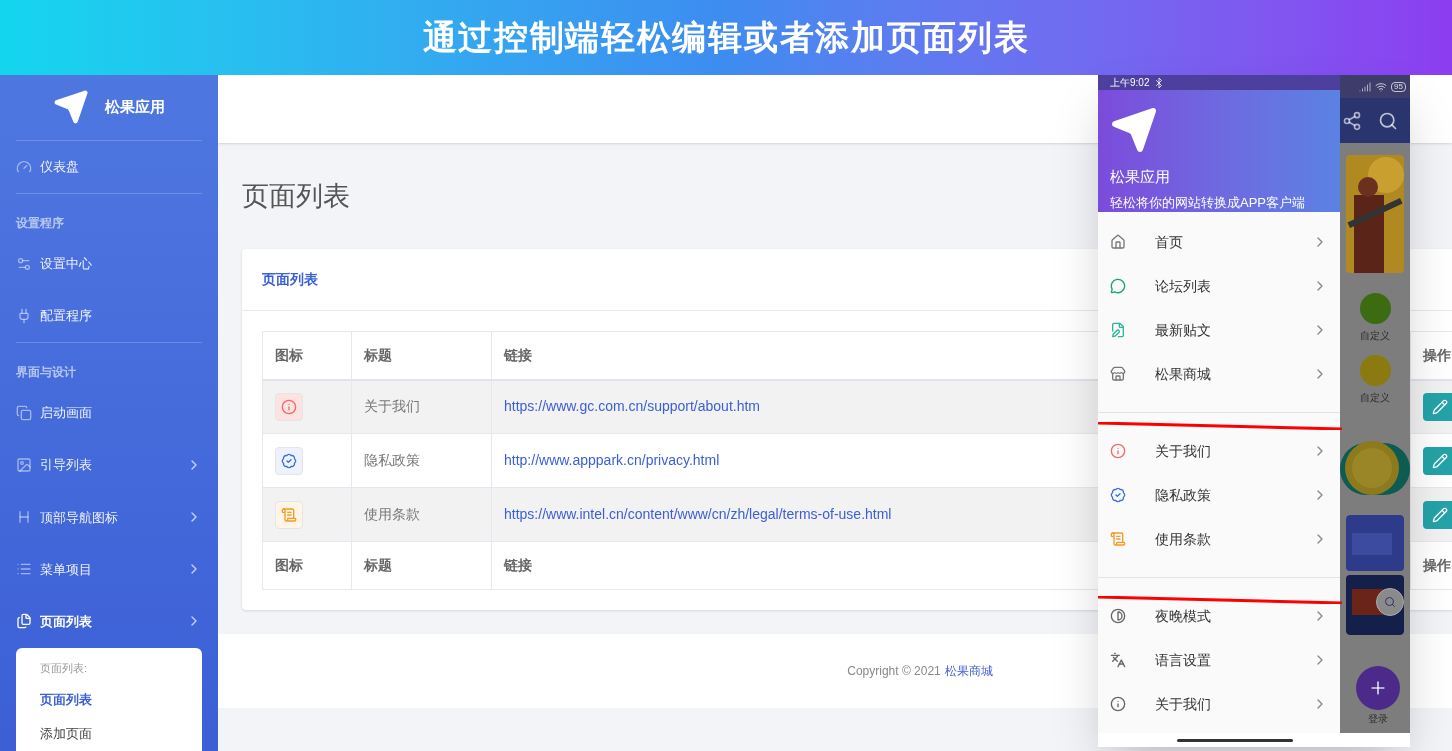 The image size is (1452, 751). Describe the element at coordinates (421, 355) in the screenshot. I see `column-header: 标题` at that location.